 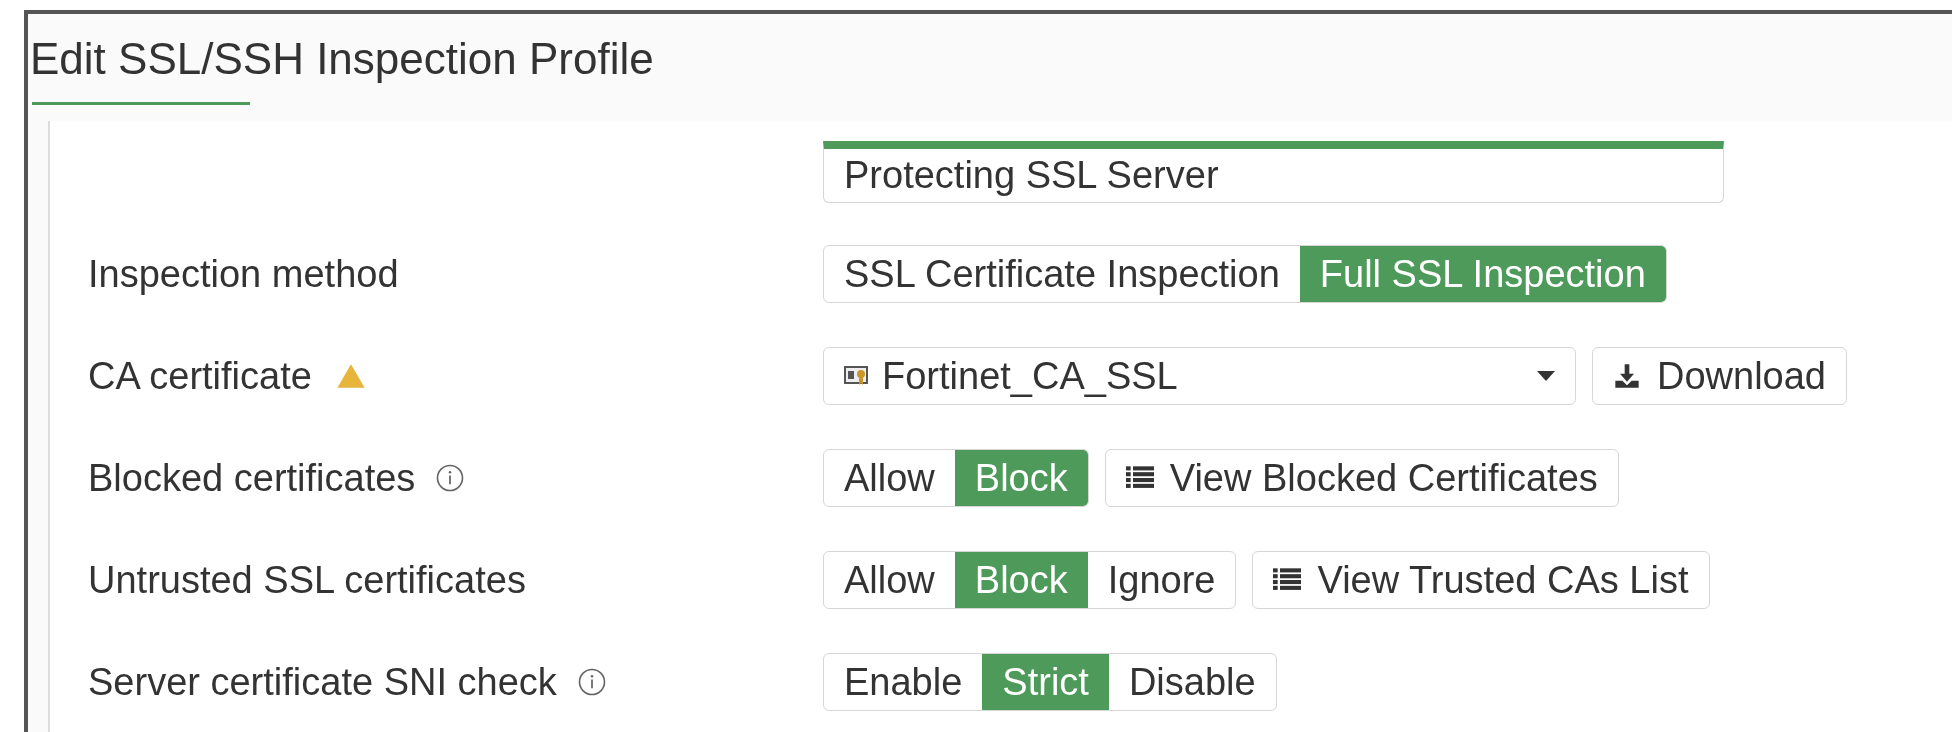 What do you see at coordinates (1030, 376) in the screenshot?
I see `dropdown-value: Fortinet_CA_SSL` at bounding box center [1030, 376].